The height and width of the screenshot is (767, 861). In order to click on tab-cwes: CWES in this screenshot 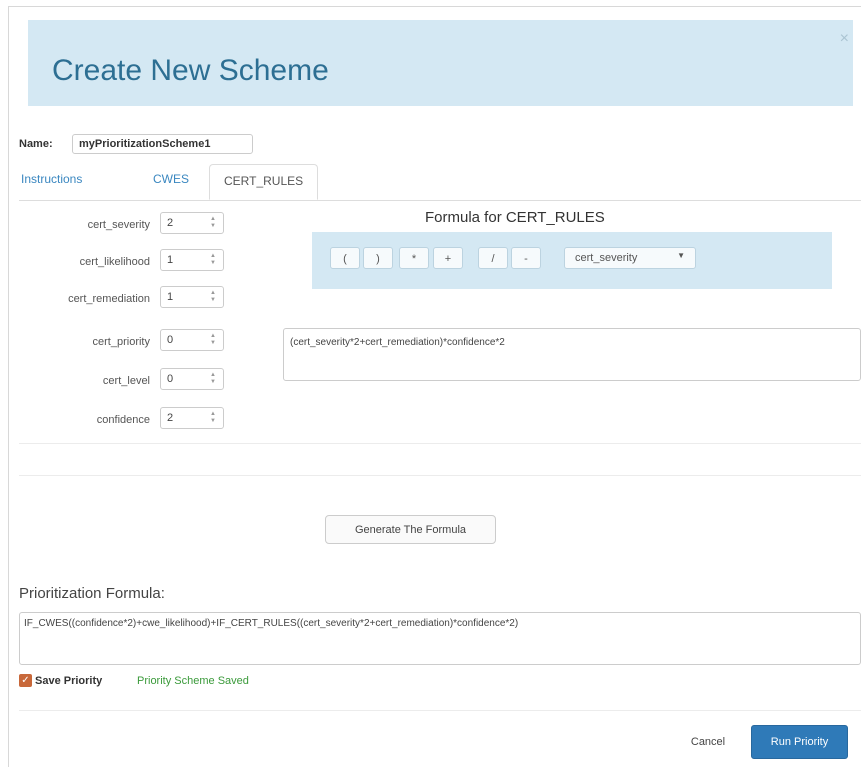, I will do `click(171, 179)`.